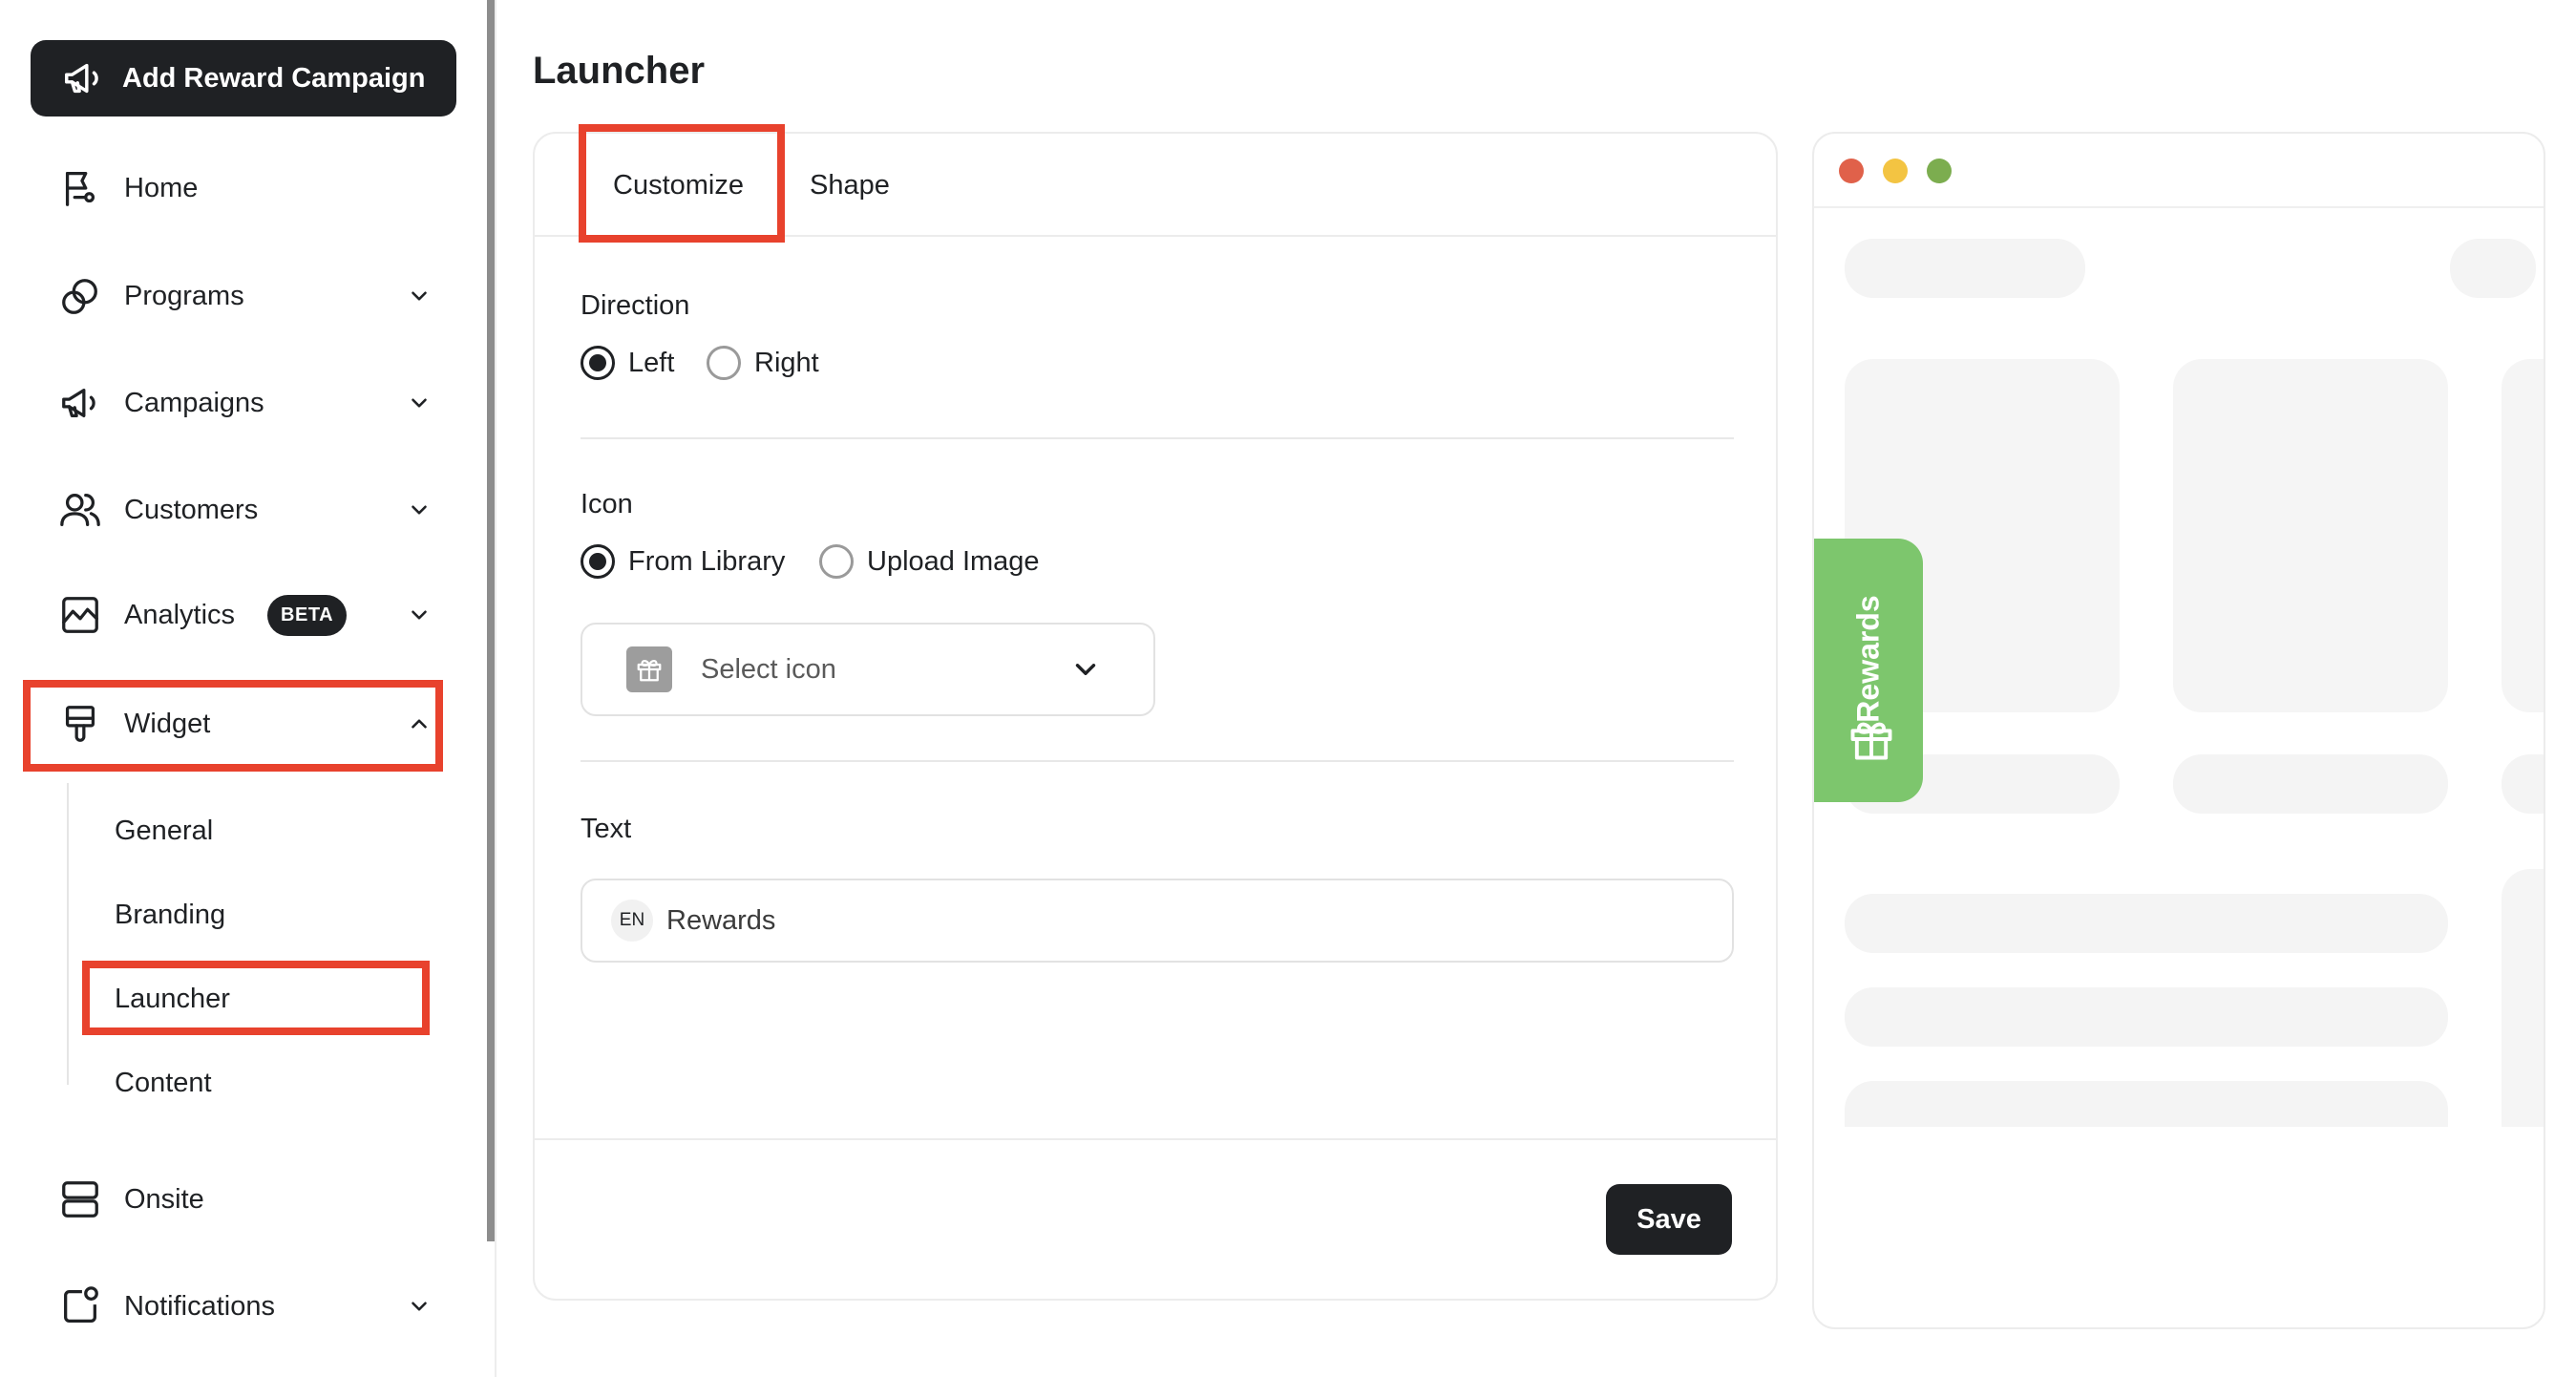  I want to click on sidebar-item-label: Customers, so click(191, 510).